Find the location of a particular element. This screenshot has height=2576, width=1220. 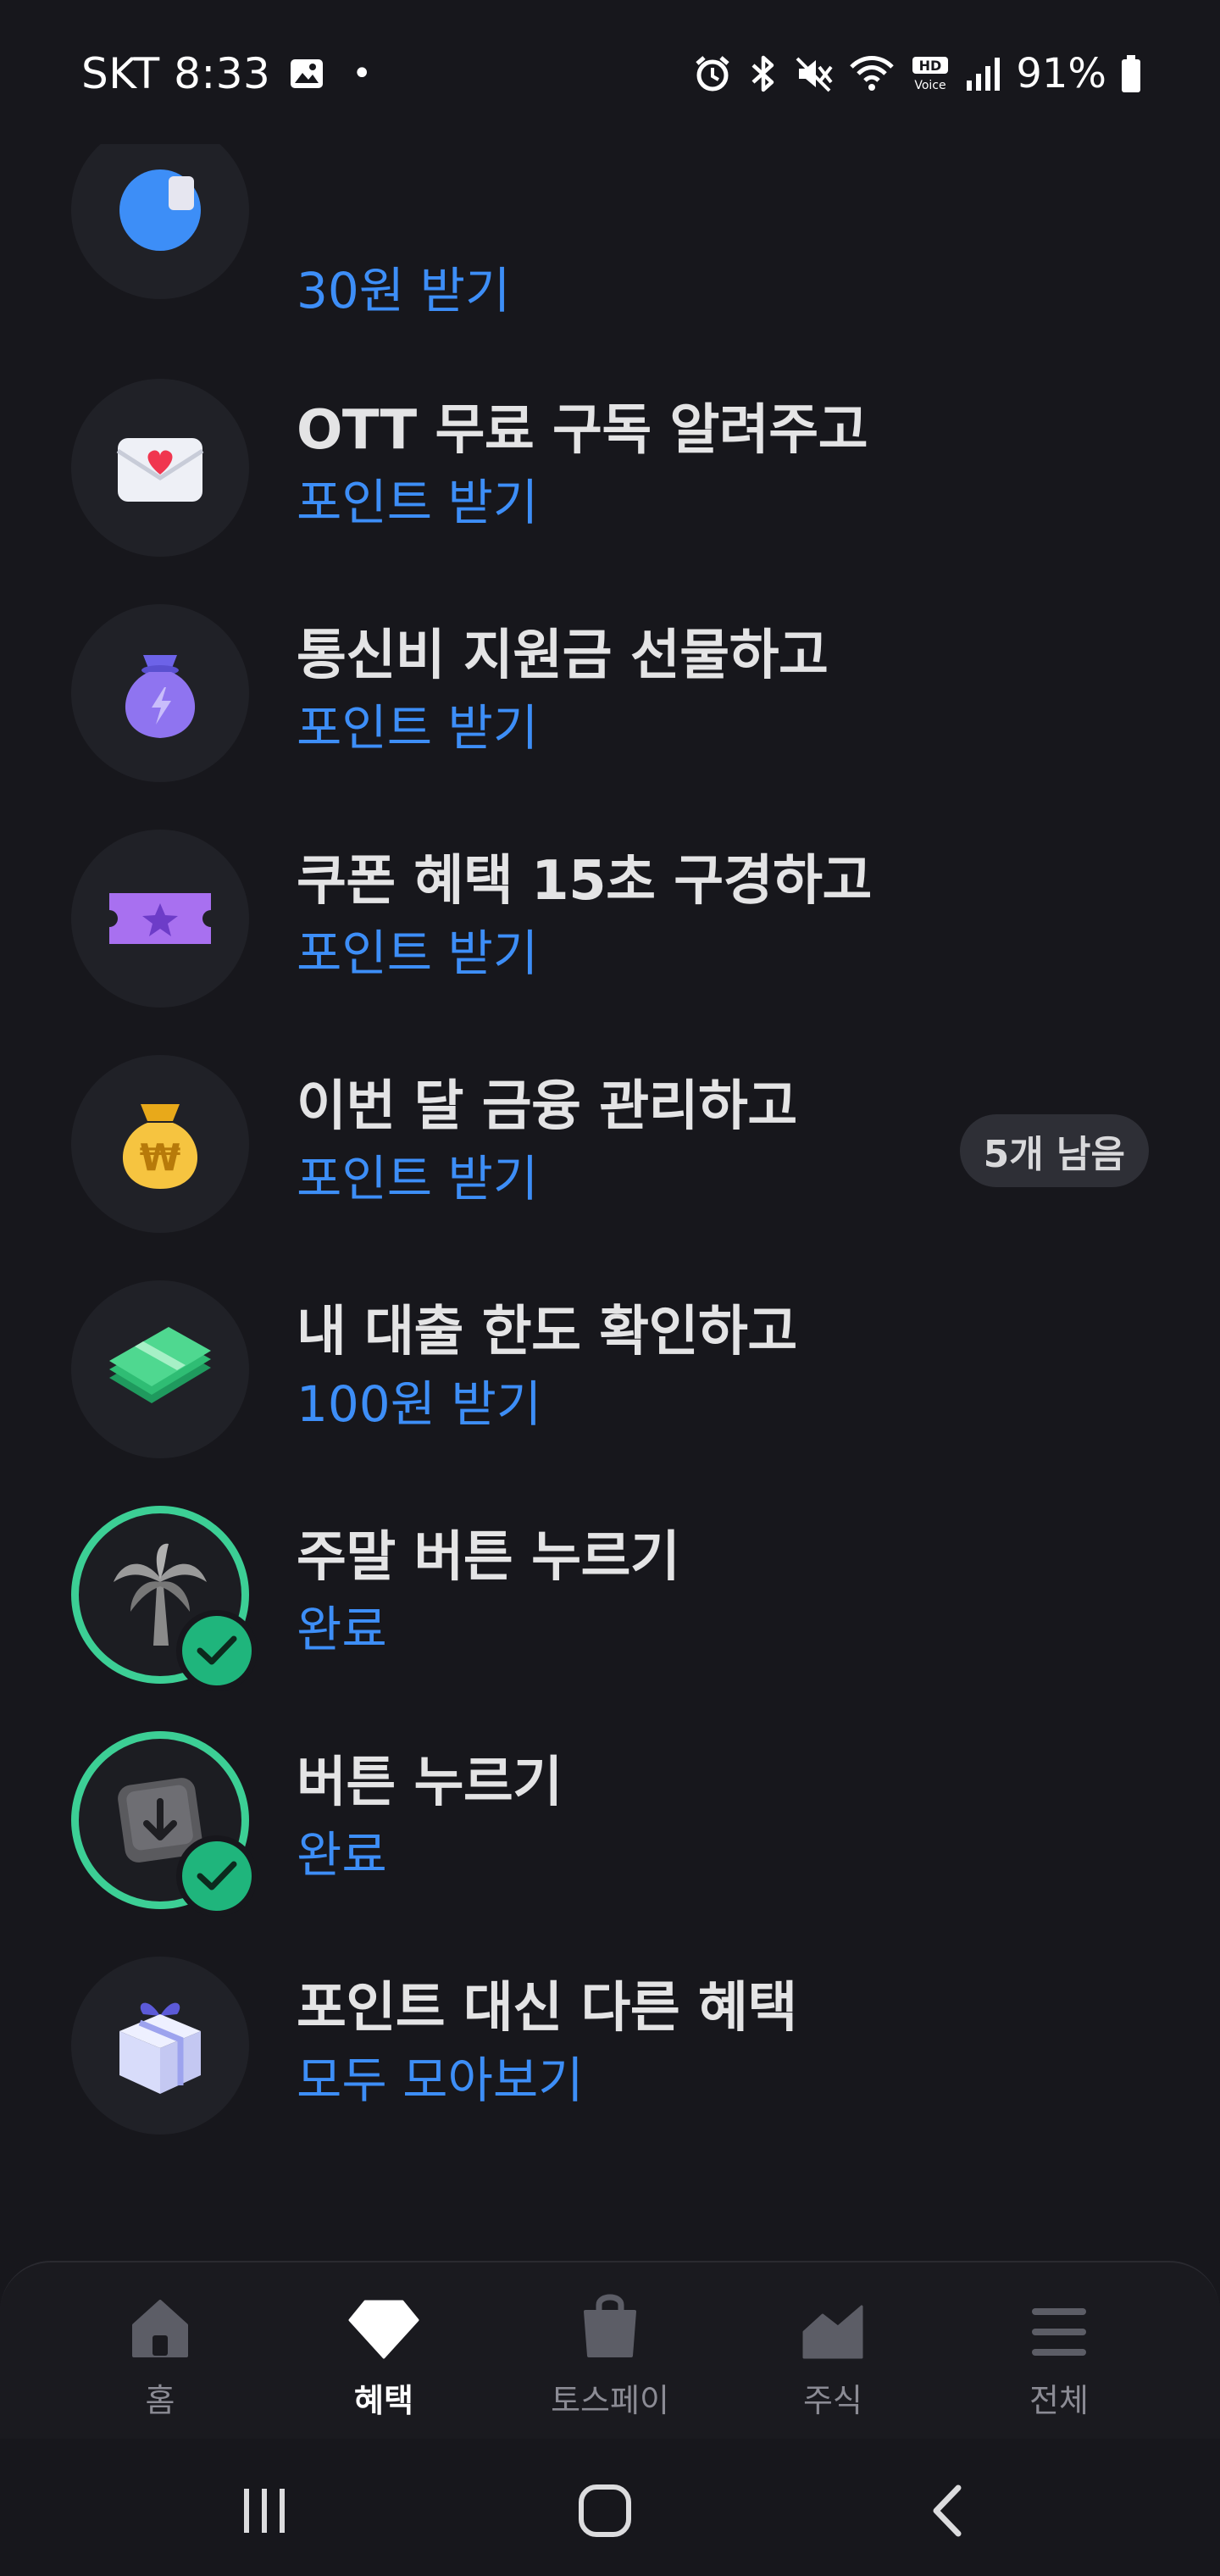

shopping-bag-icon is located at coordinates (610, 2323).